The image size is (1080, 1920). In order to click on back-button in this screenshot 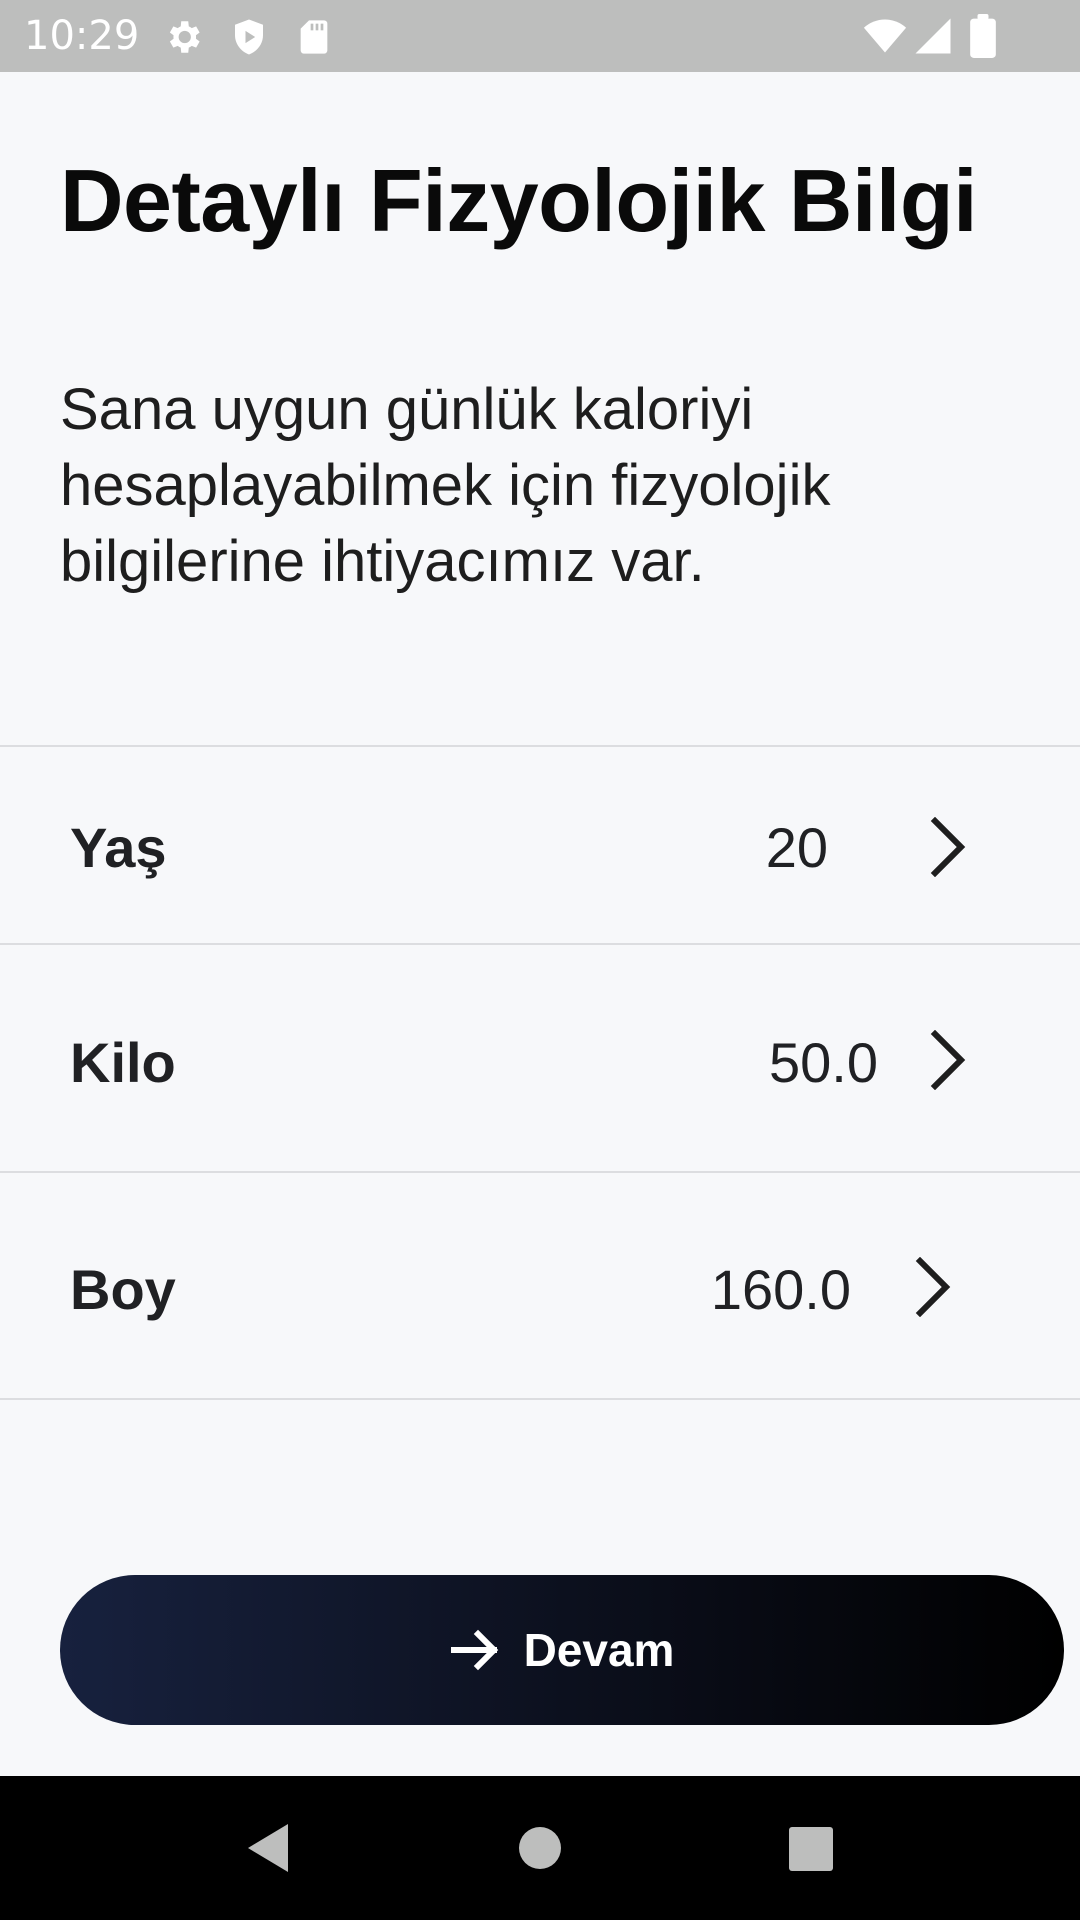, I will do `click(268, 1848)`.